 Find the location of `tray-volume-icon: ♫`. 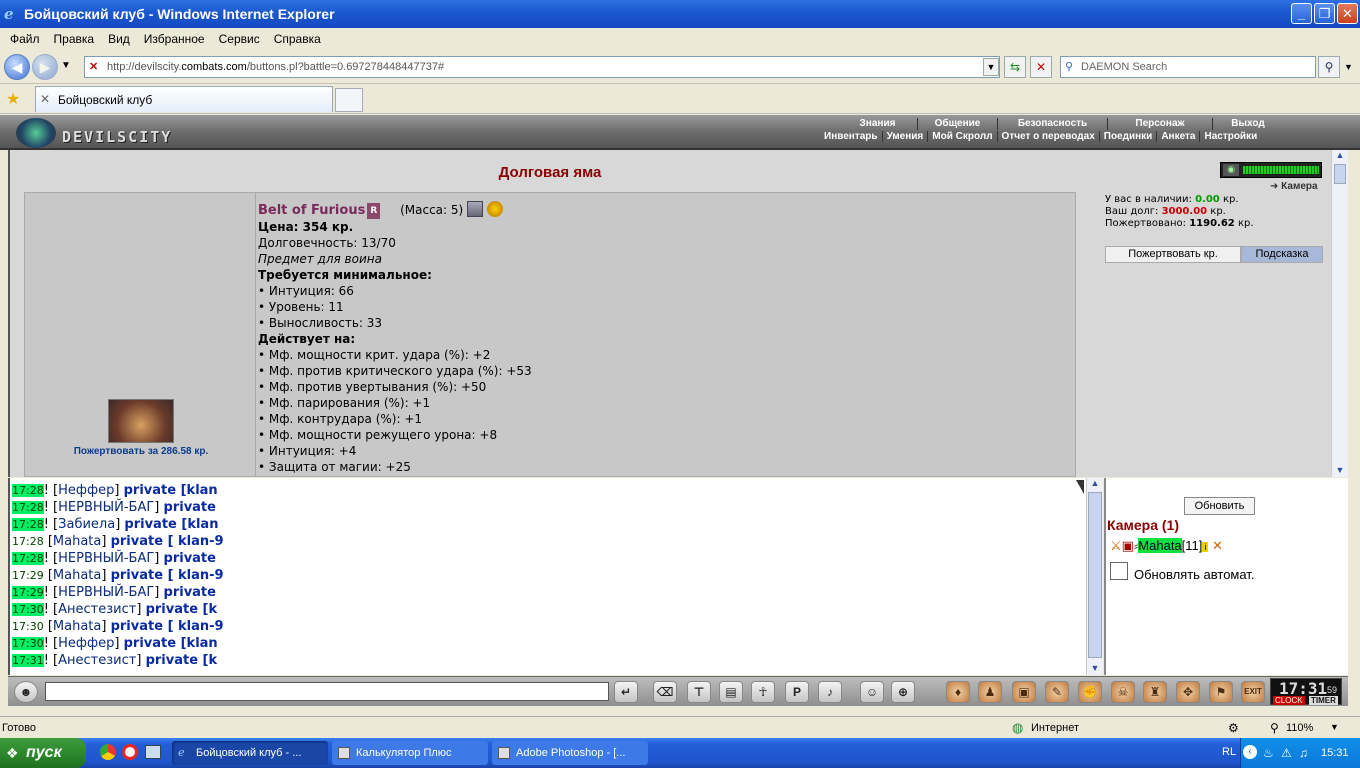

tray-volume-icon: ♫ is located at coordinates (1303, 753).